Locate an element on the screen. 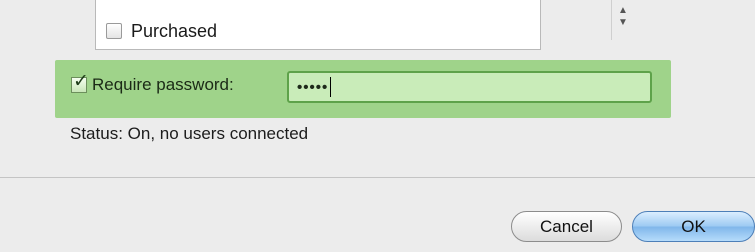 This screenshot has height=252, width=755. separator is located at coordinates (377, 177).